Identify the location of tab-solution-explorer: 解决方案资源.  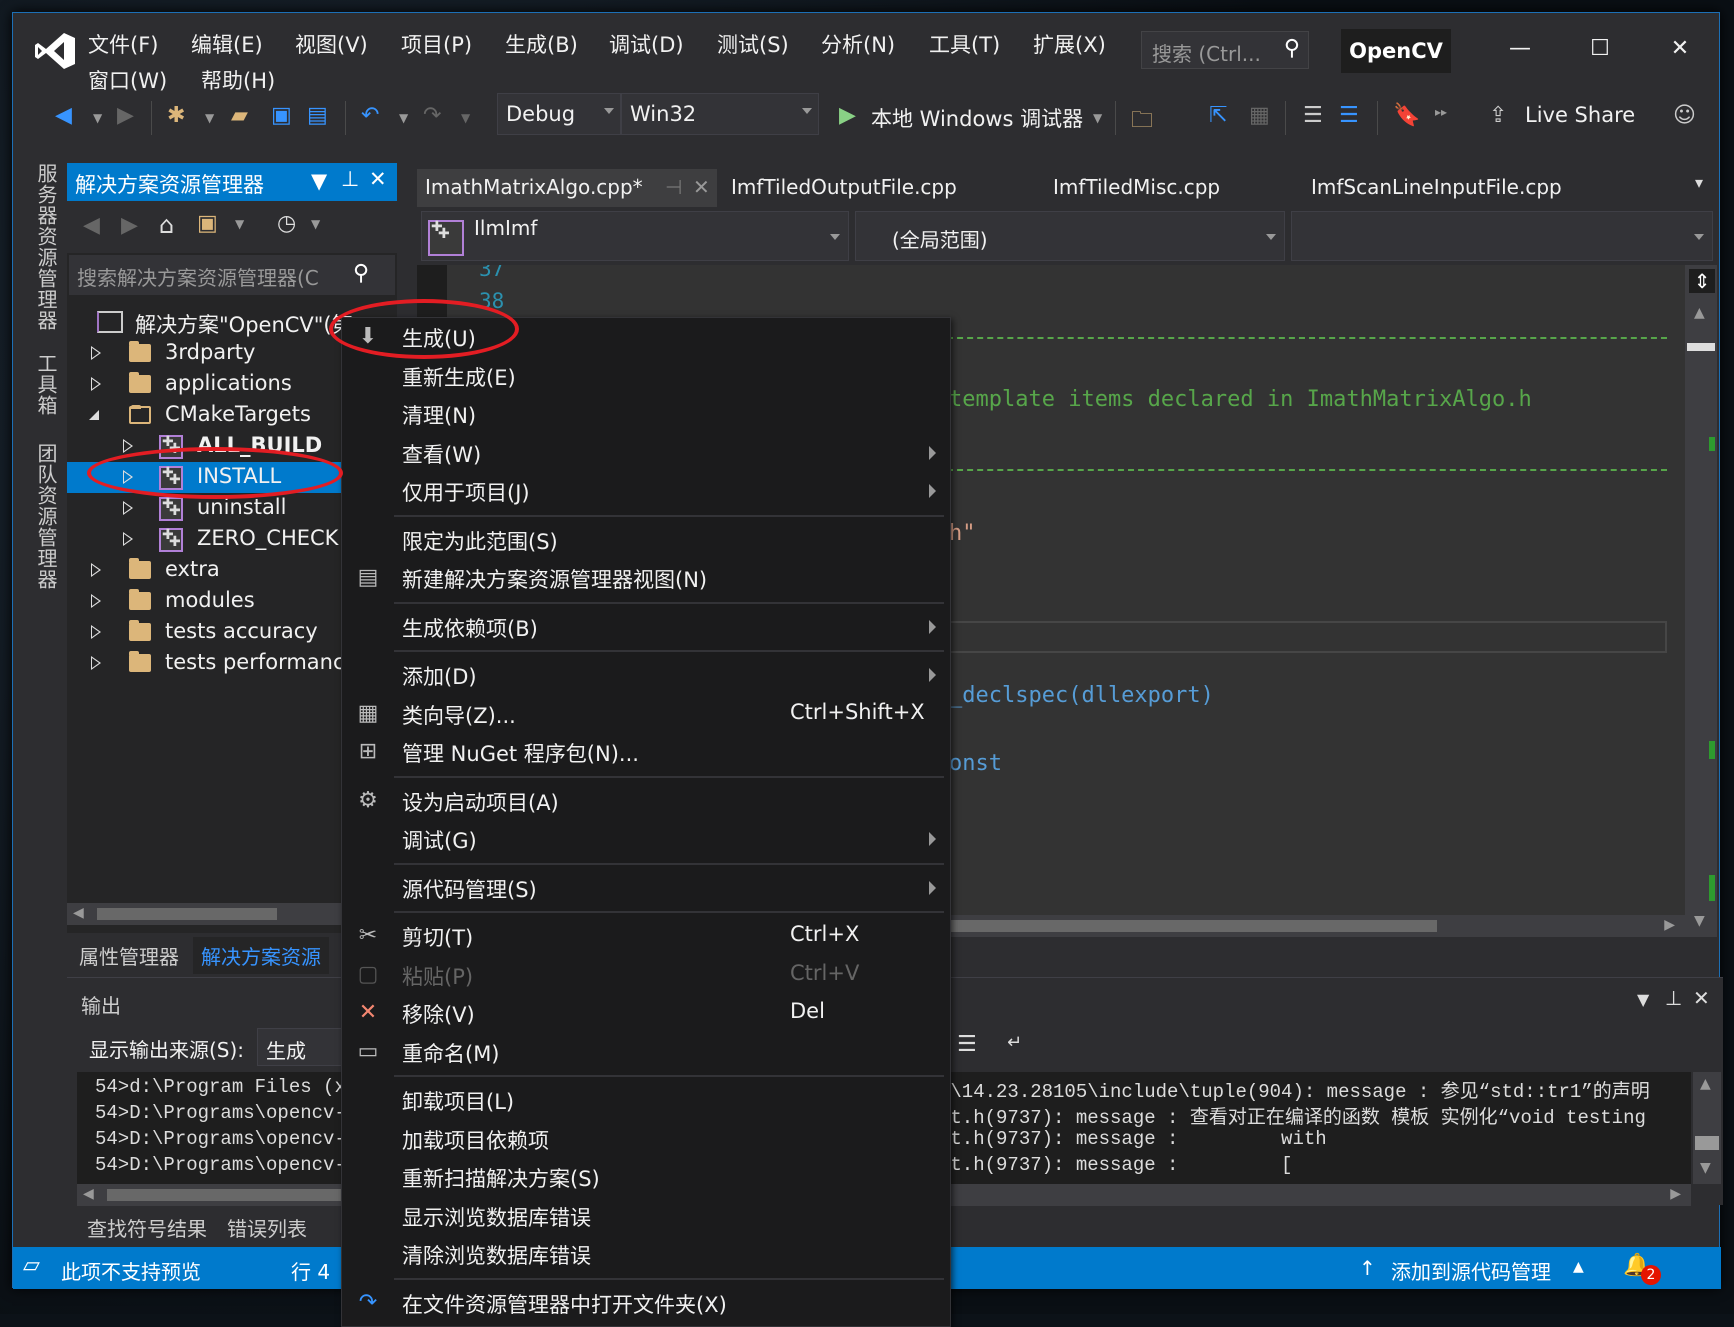
(261, 955).